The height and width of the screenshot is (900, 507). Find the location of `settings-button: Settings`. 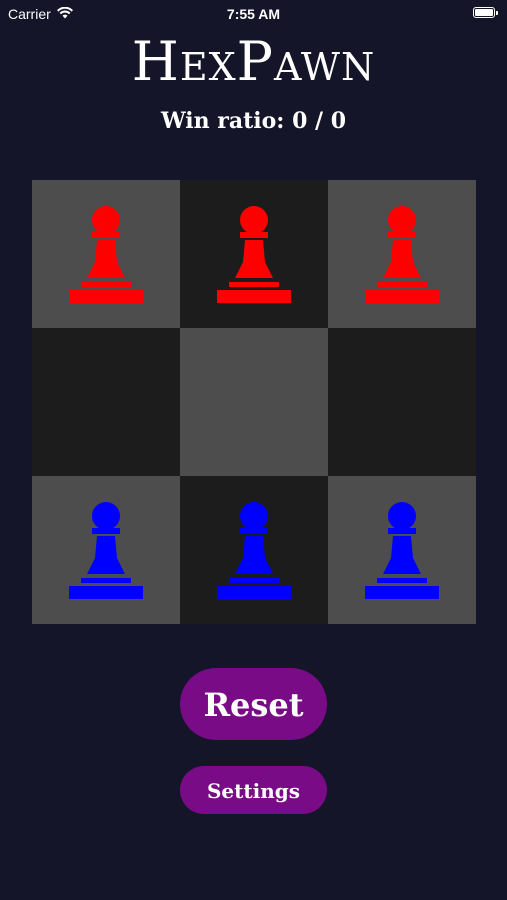

settings-button: Settings is located at coordinates (253, 790).